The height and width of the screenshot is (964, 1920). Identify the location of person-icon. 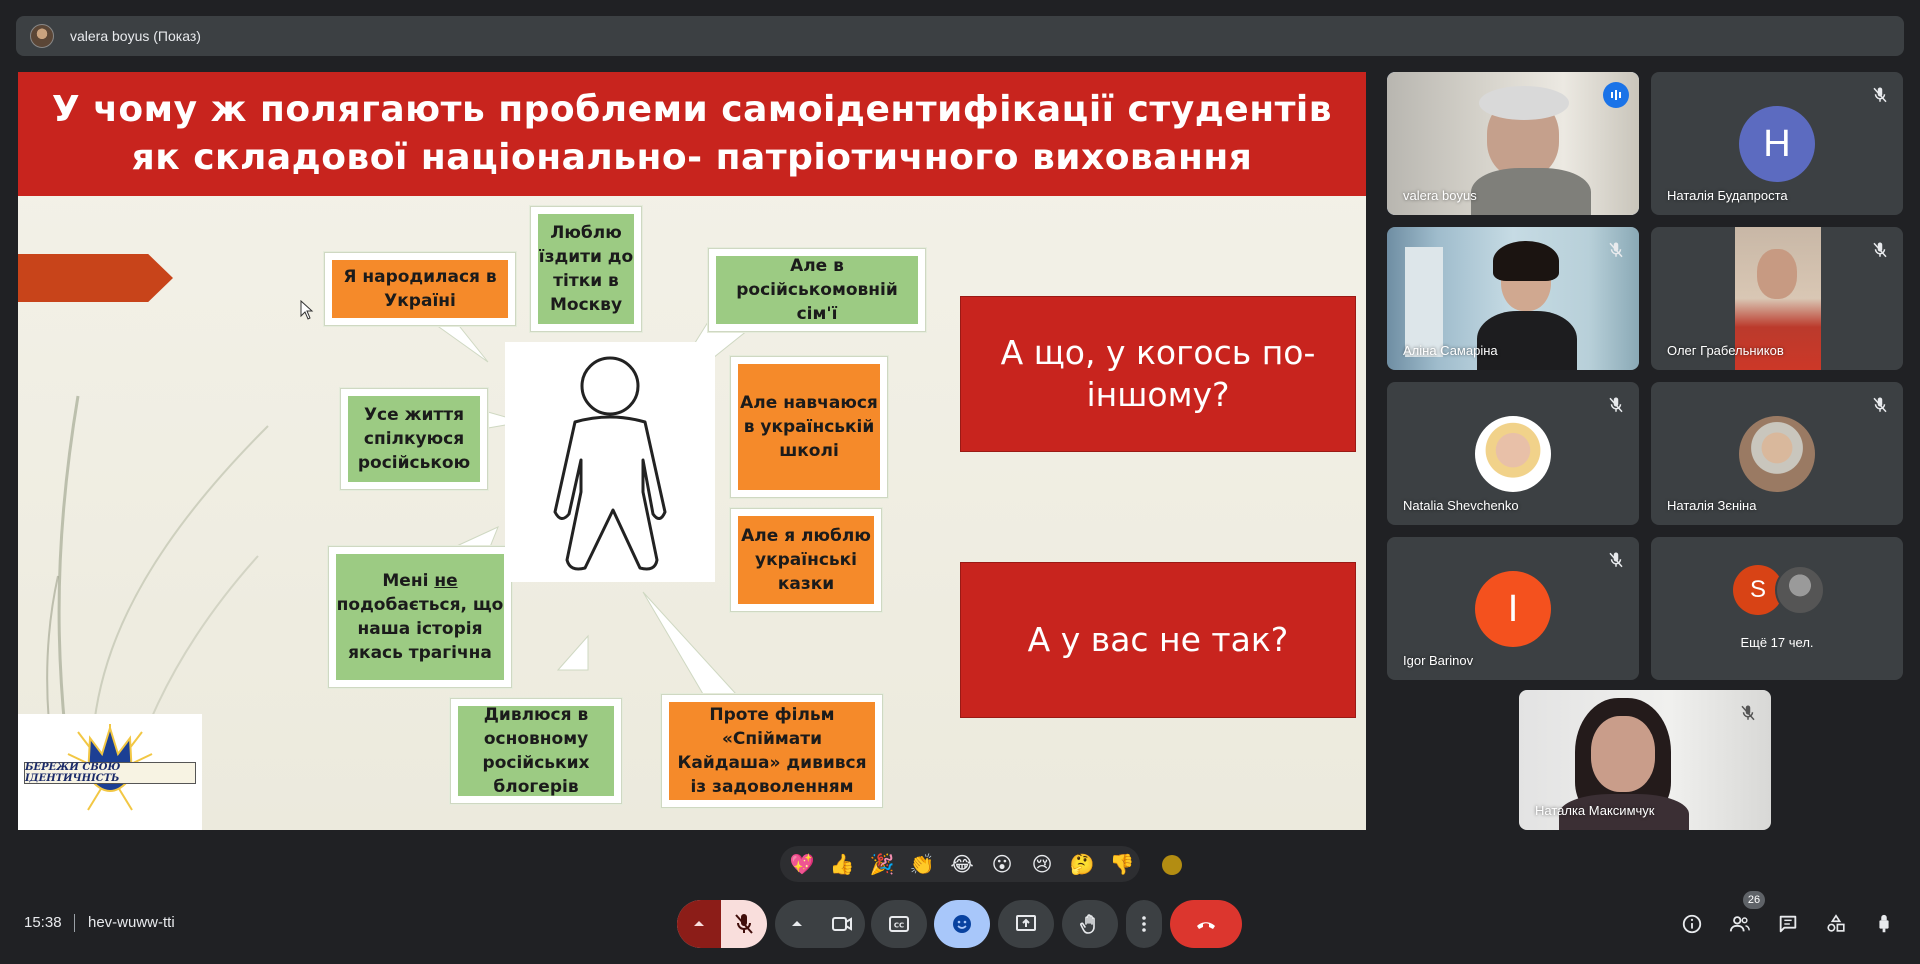
(610, 463).